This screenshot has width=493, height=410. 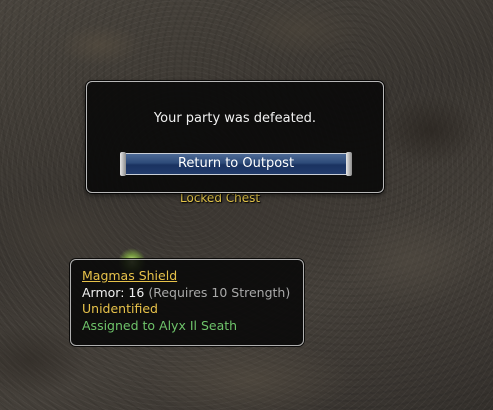 I want to click on item-status: Unidentified, so click(x=120, y=308).